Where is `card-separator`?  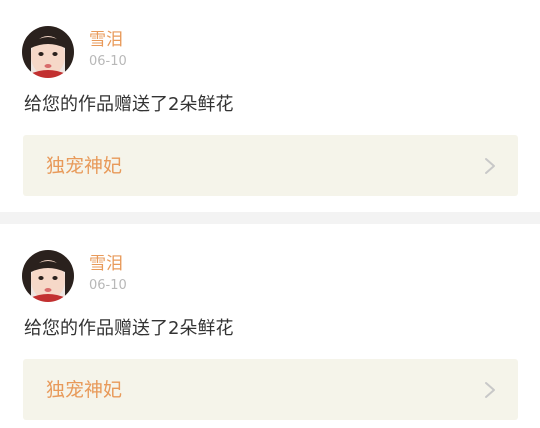
card-separator is located at coordinates (270, 218).